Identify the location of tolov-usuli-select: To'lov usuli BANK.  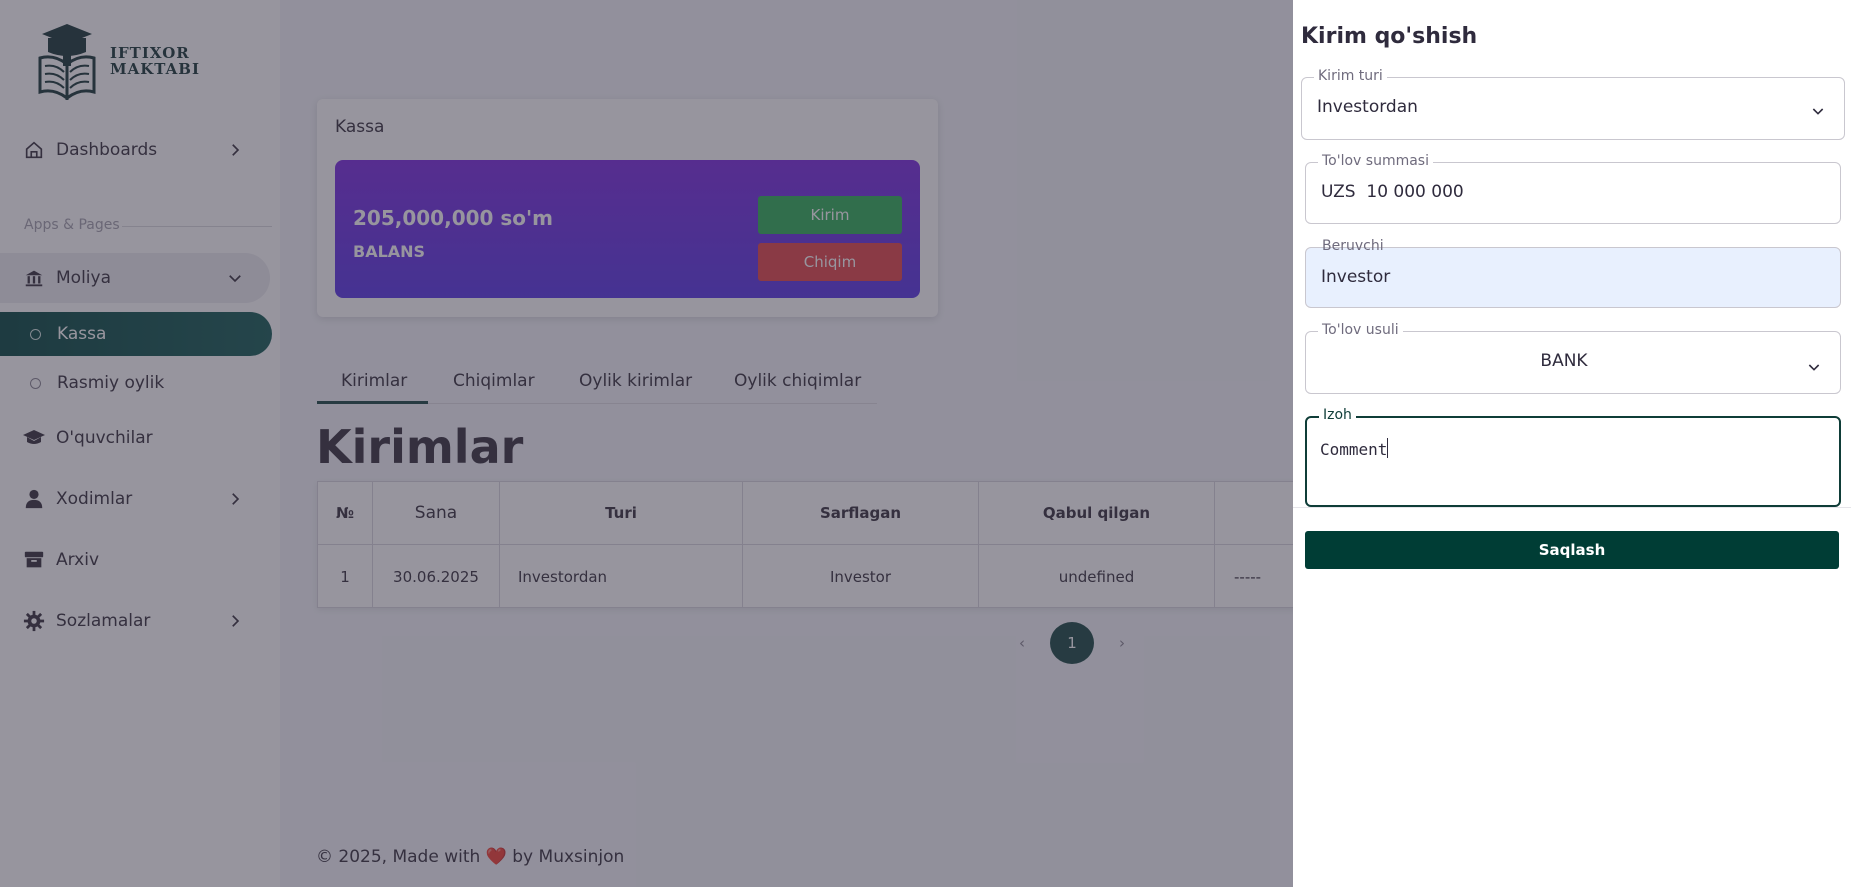
(1573, 358).